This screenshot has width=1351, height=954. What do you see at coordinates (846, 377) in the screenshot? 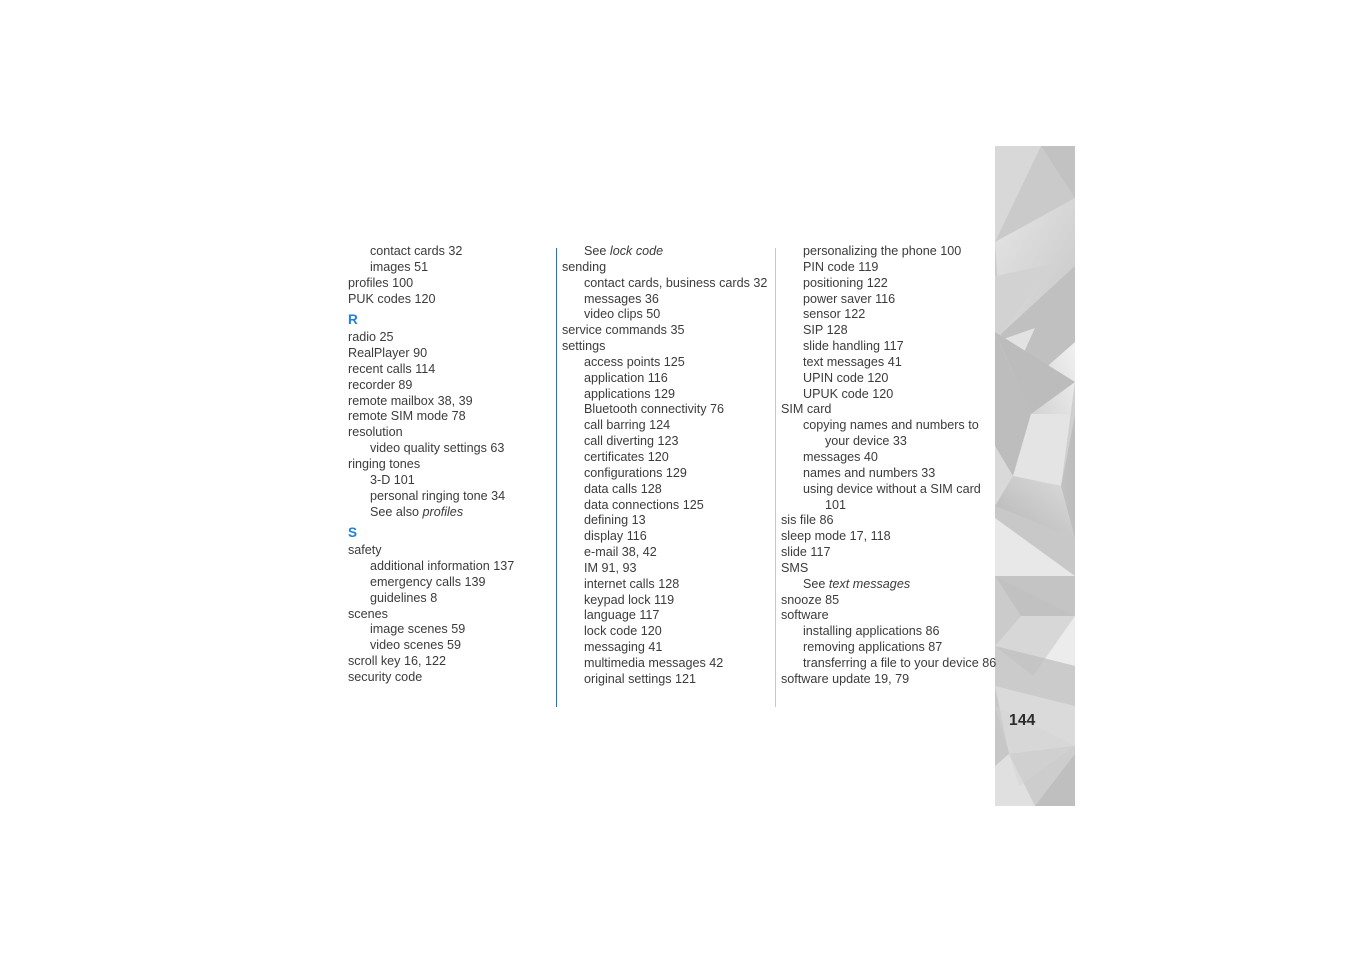
I see `index-entry: UPIN code 120` at bounding box center [846, 377].